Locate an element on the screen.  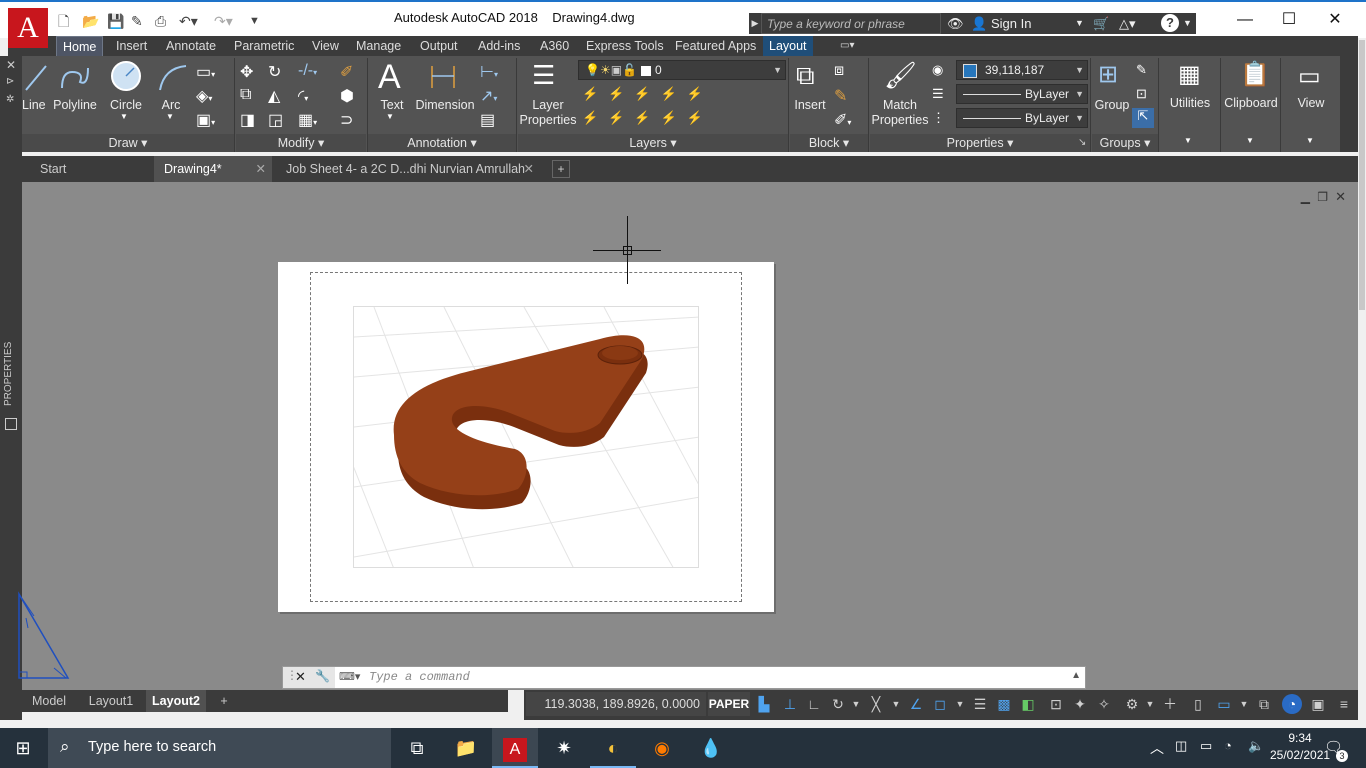
annotation-add-icon: ＋ is located at coordinates (1170, 704).